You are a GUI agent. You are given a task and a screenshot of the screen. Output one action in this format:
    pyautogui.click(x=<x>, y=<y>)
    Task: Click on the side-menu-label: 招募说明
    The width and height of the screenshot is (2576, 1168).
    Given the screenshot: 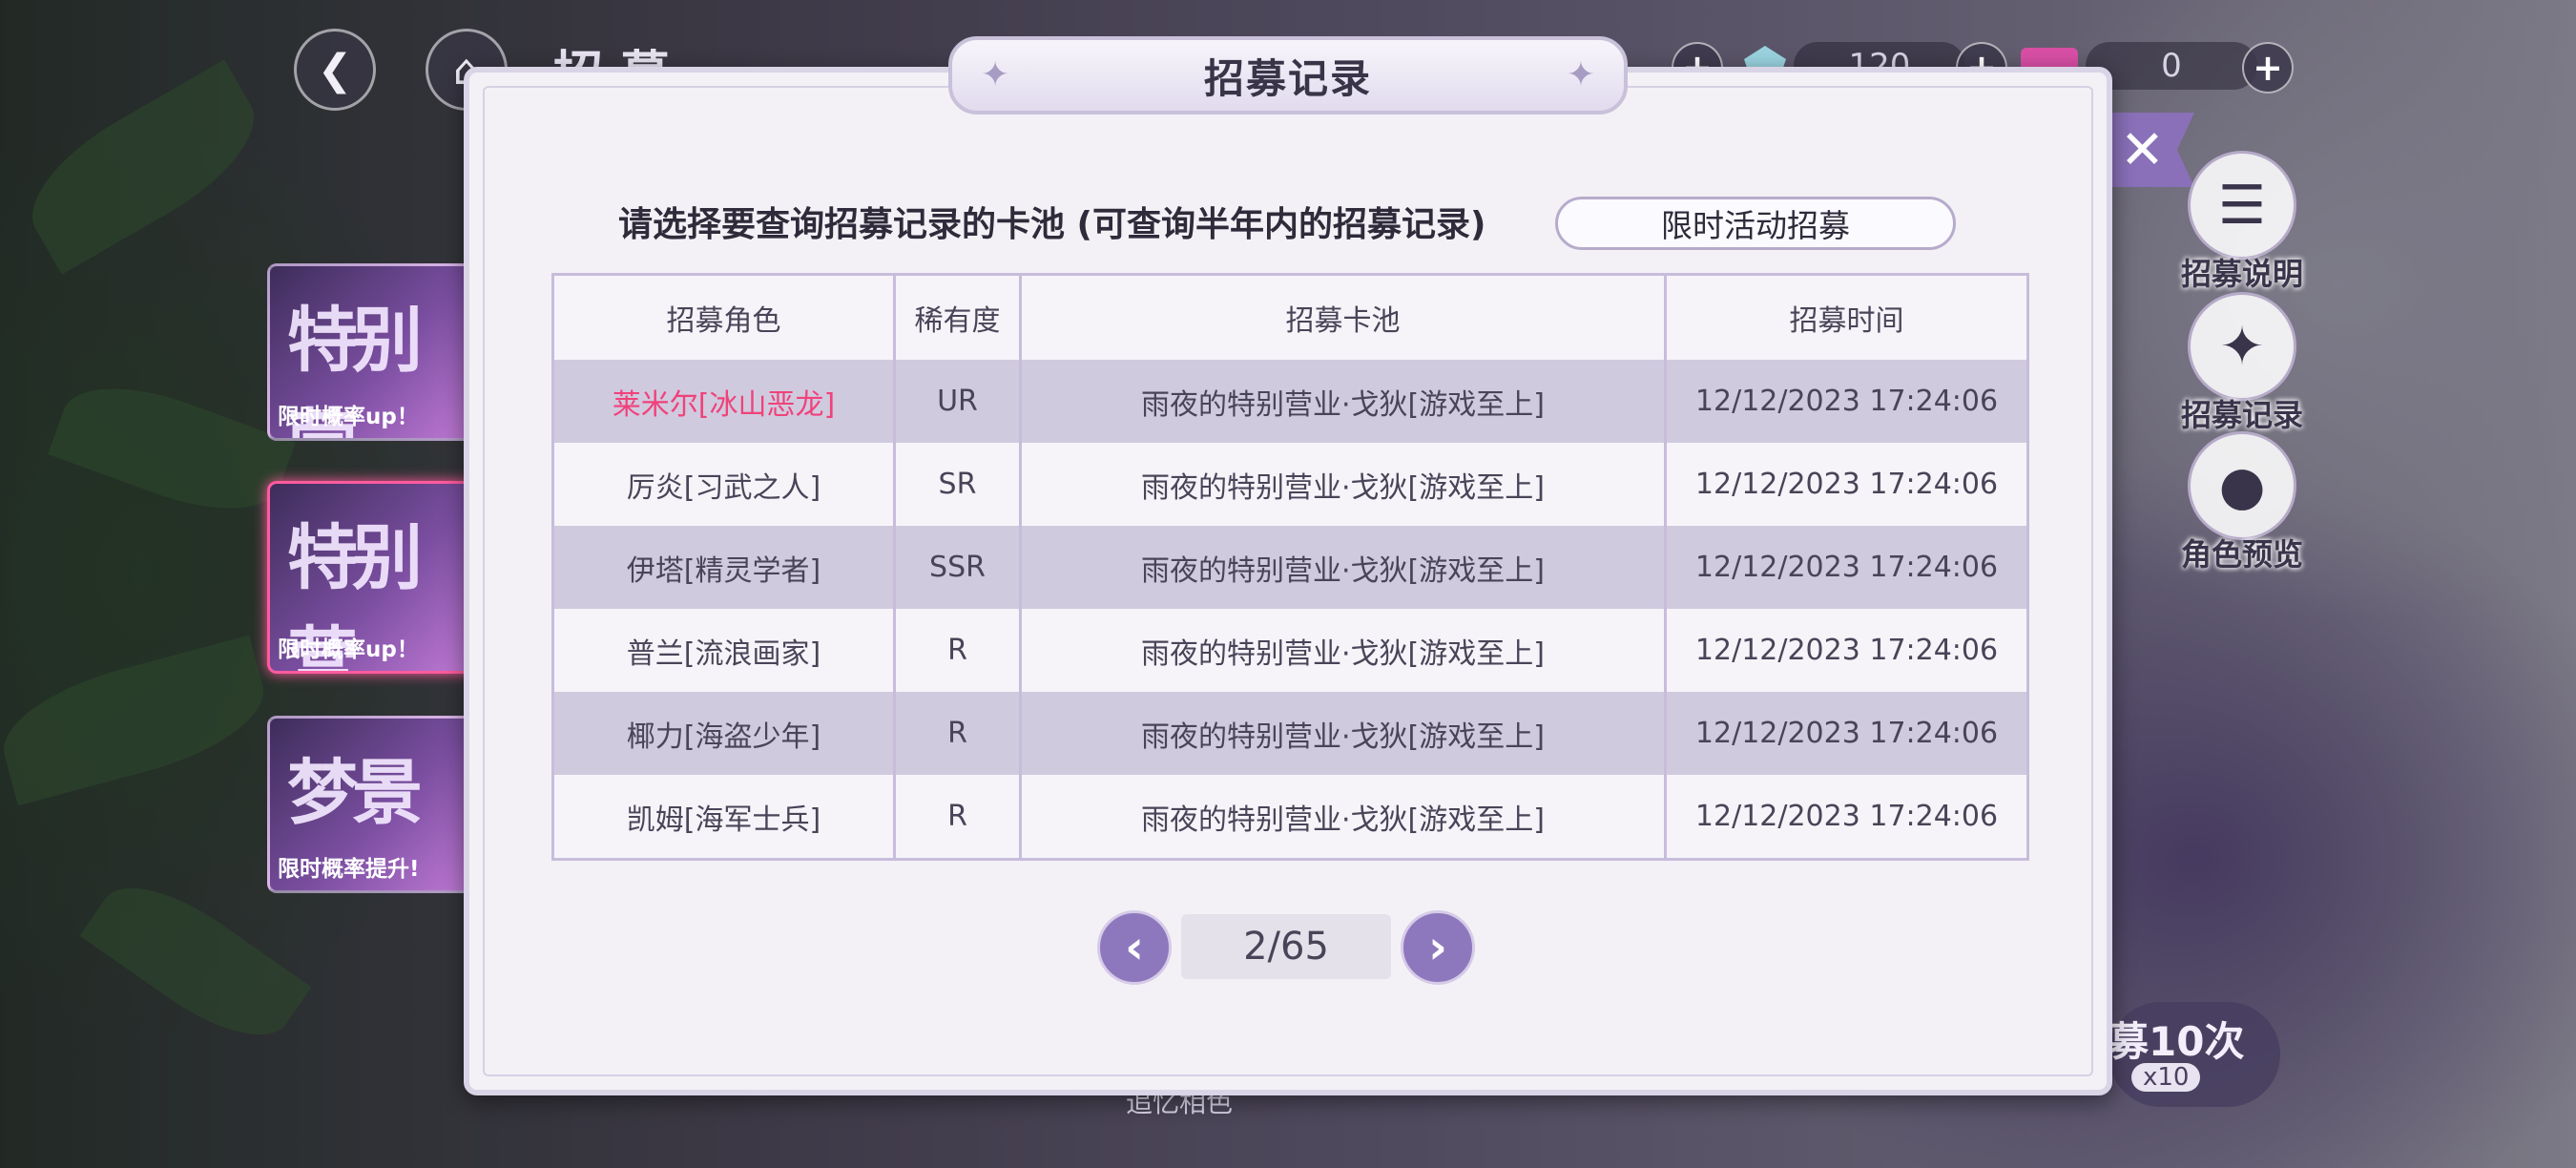 What is the action you would take?
    pyautogui.click(x=2241, y=274)
    